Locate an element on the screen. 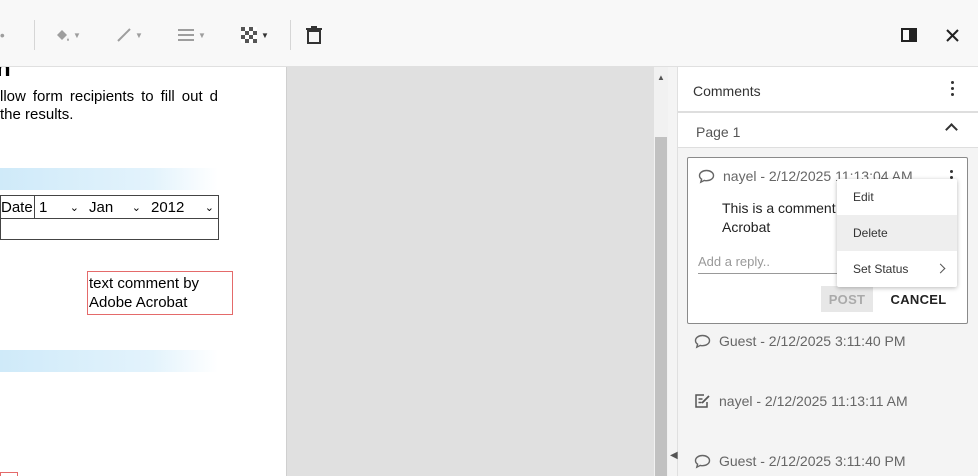  page-group-label: Page 1 is located at coordinates (718, 132).